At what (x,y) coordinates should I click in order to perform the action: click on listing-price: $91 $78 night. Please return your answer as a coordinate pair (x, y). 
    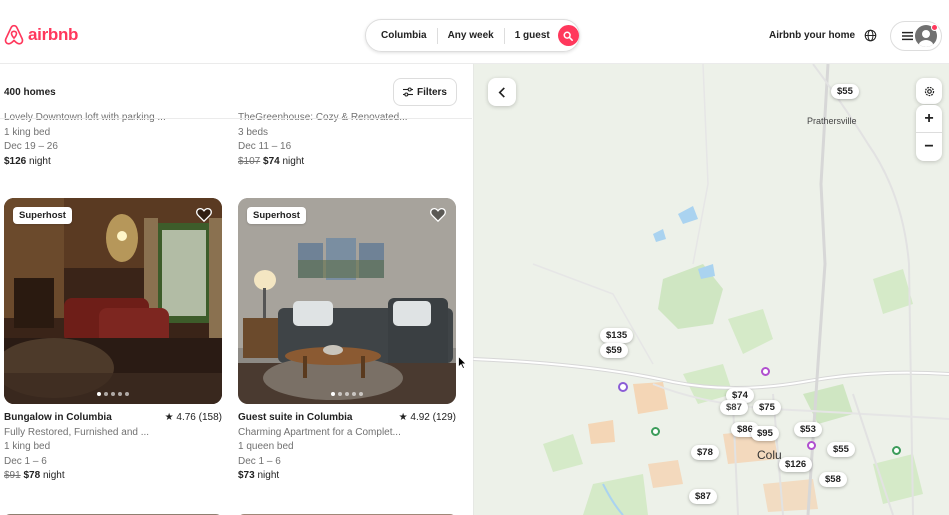
    Looking at the image, I should click on (113, 476).